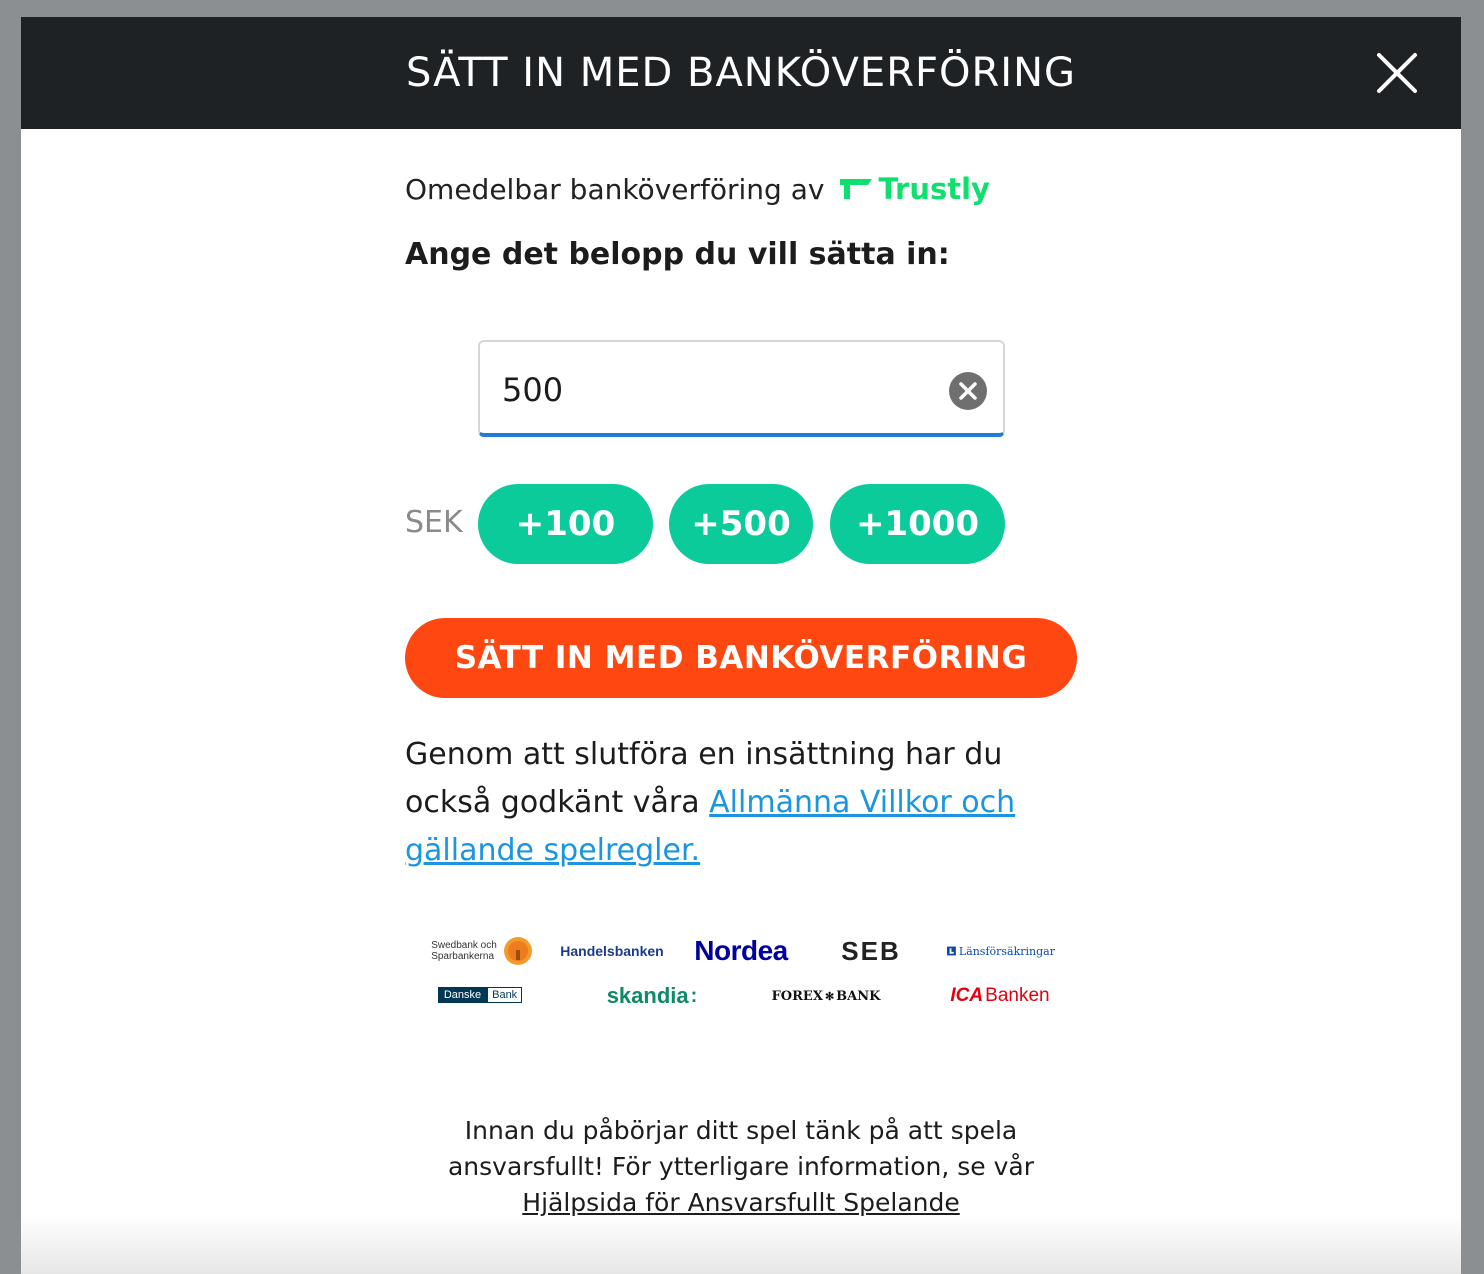  Describe the element at coordinates (434, 522) in the screenshot. I see `currency-label: SEK` at that location.